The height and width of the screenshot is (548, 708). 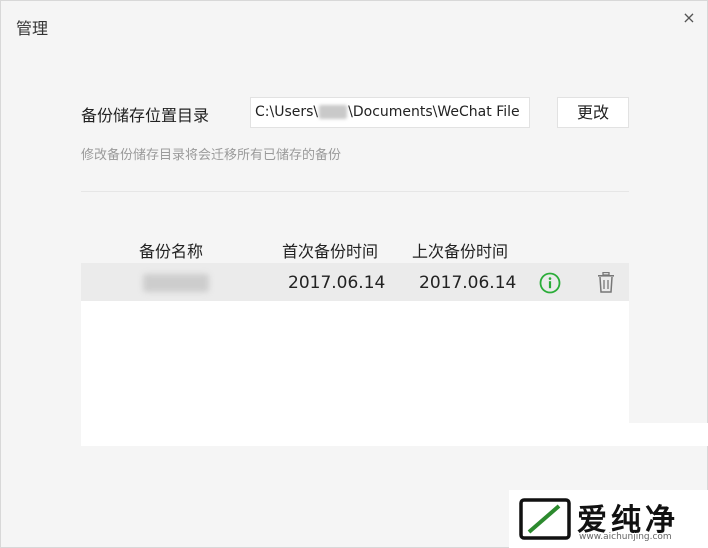 What do you see at coordinates (355, 191) in the screenshot?
I see `section-divider` at bounding box center [355, 191].